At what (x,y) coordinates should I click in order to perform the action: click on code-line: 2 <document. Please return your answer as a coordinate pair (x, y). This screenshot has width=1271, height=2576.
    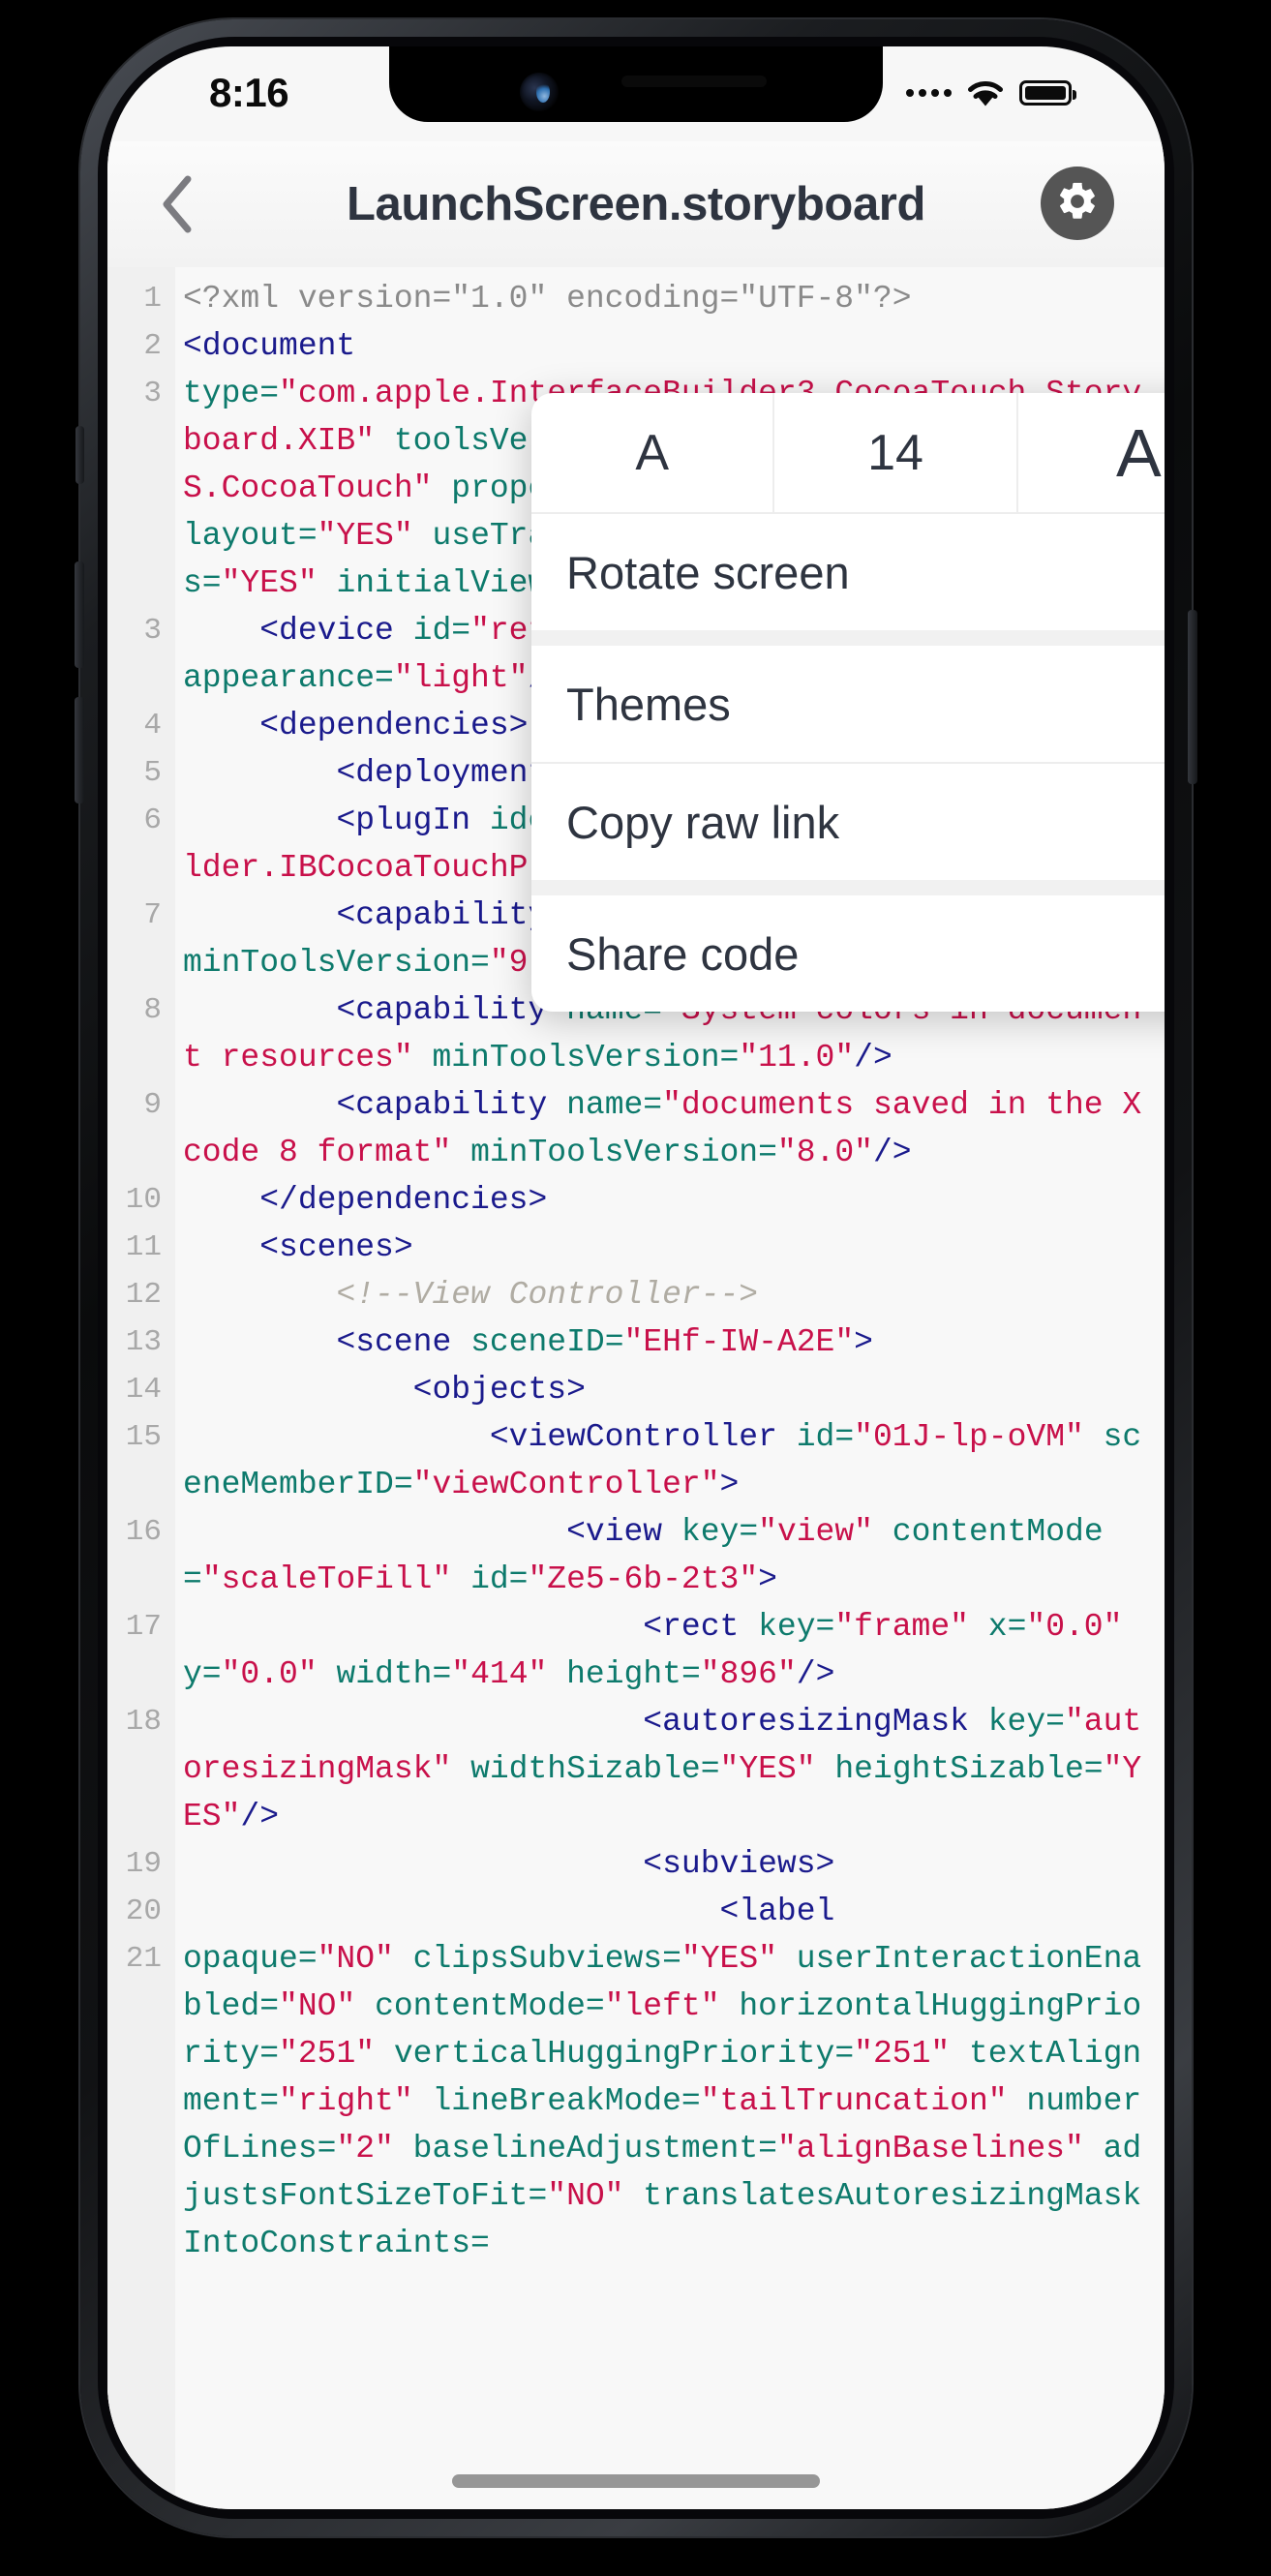
    Looking at the image, I should click on (636, 346).